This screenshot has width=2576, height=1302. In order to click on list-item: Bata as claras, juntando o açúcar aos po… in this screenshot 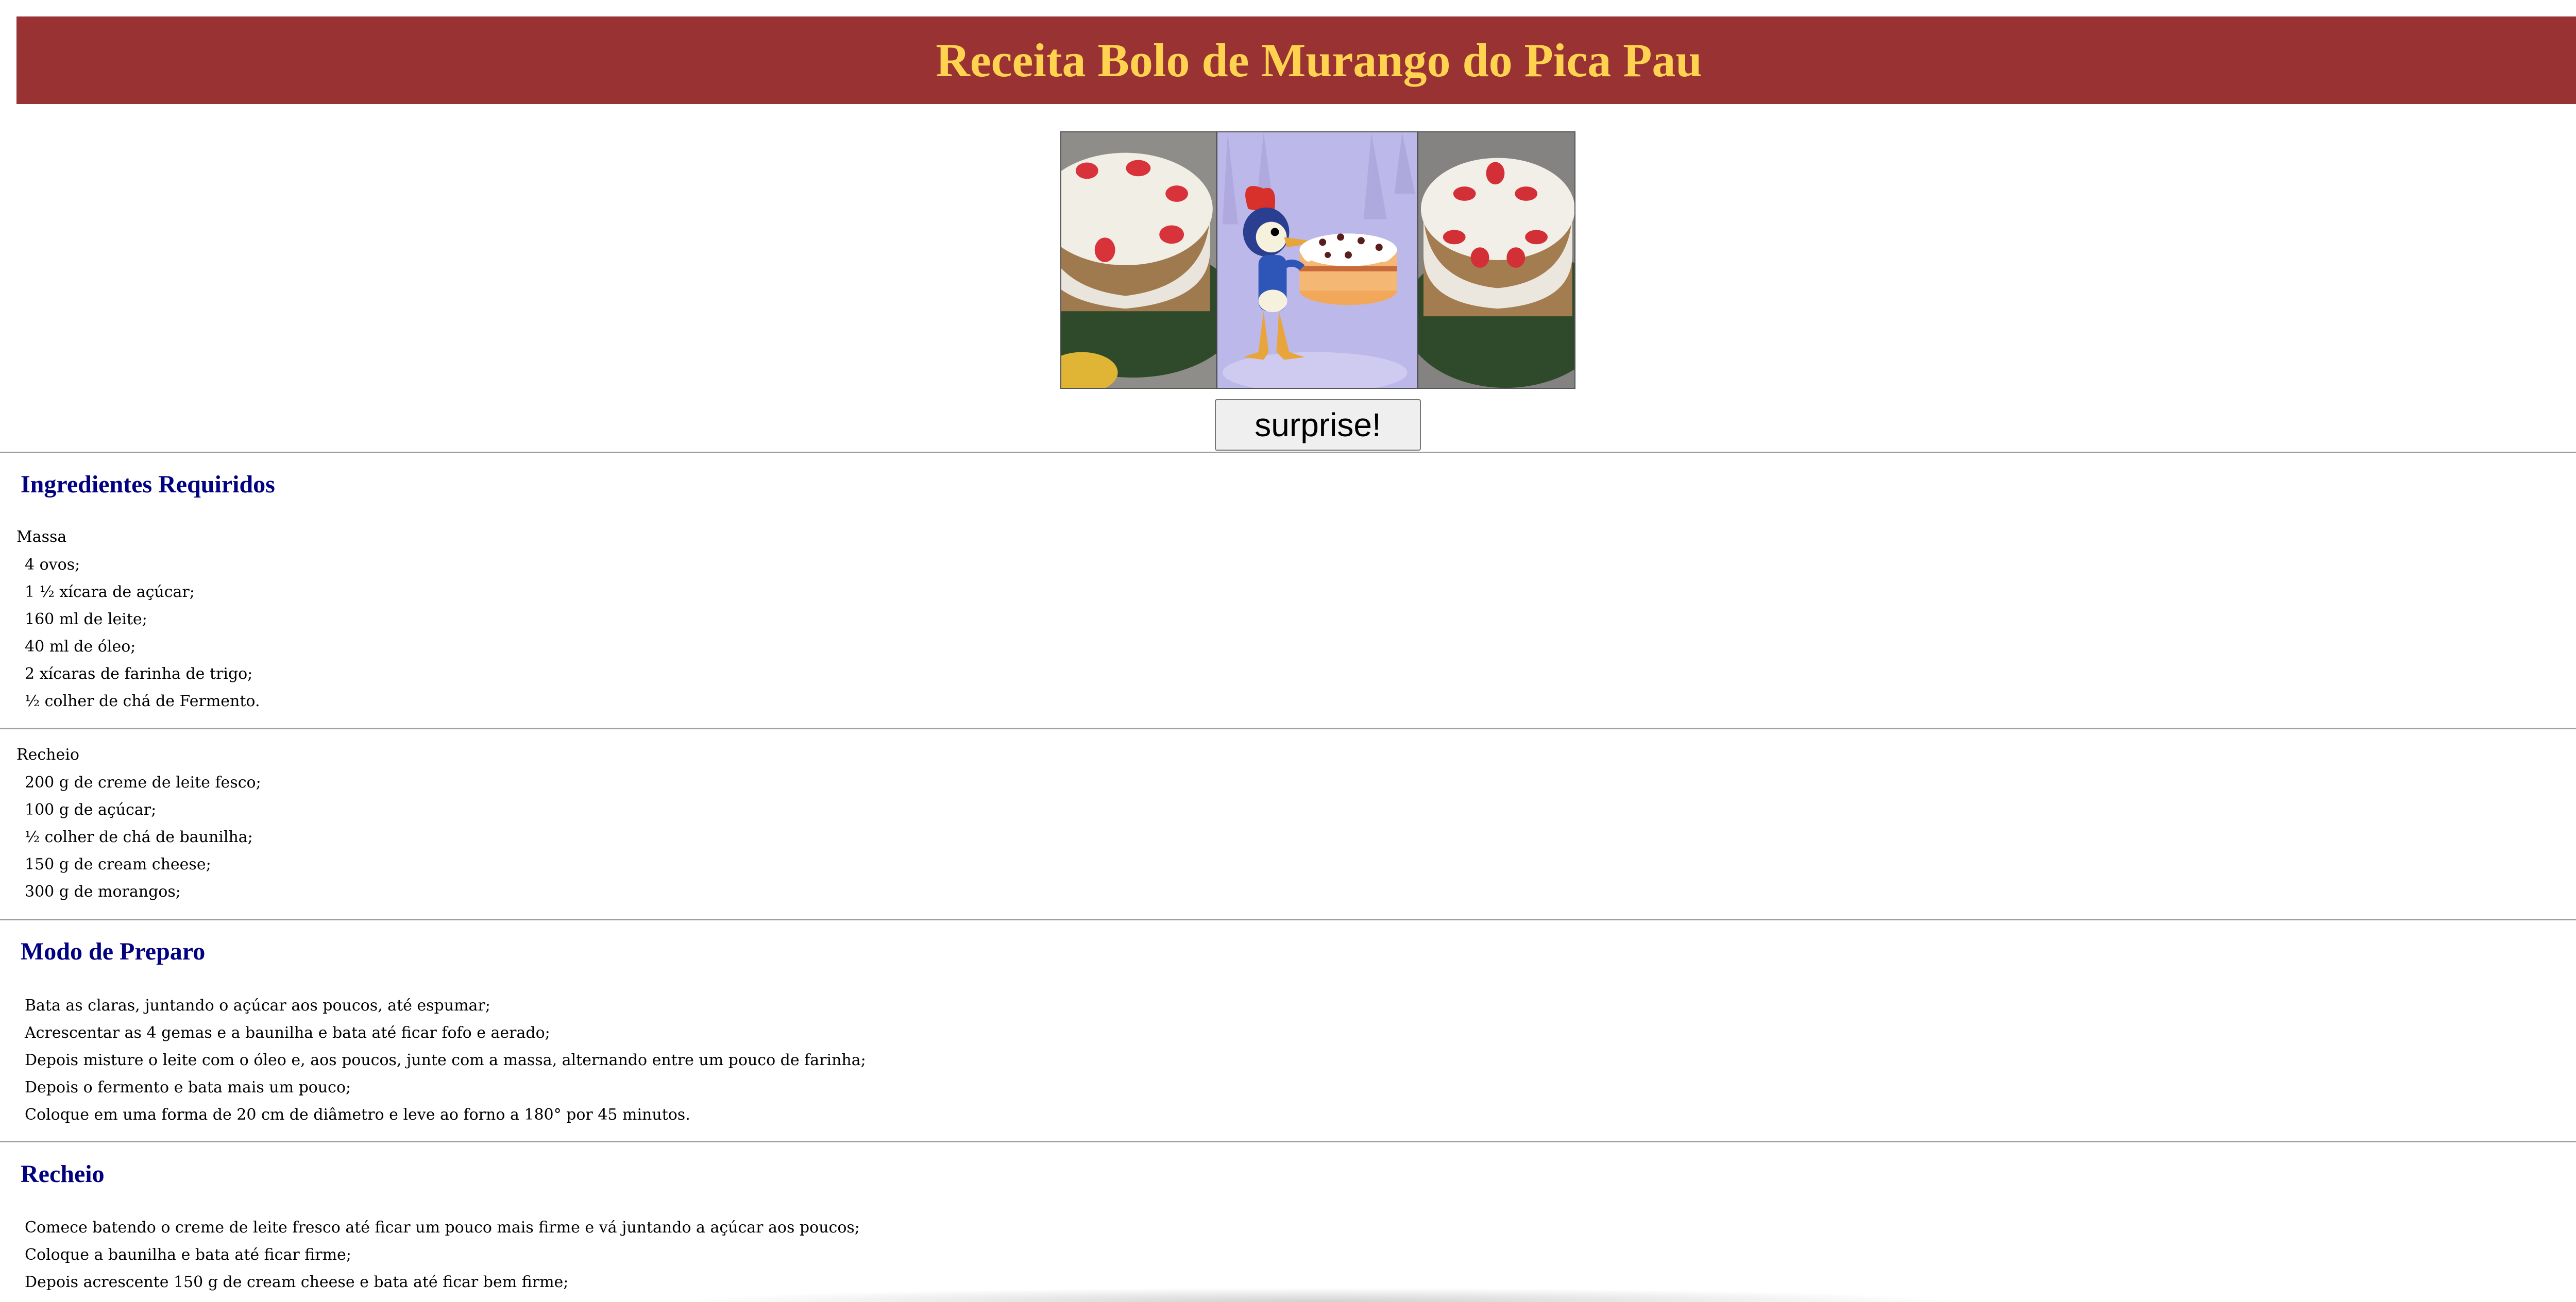, I will do `click(257, 1006)`.